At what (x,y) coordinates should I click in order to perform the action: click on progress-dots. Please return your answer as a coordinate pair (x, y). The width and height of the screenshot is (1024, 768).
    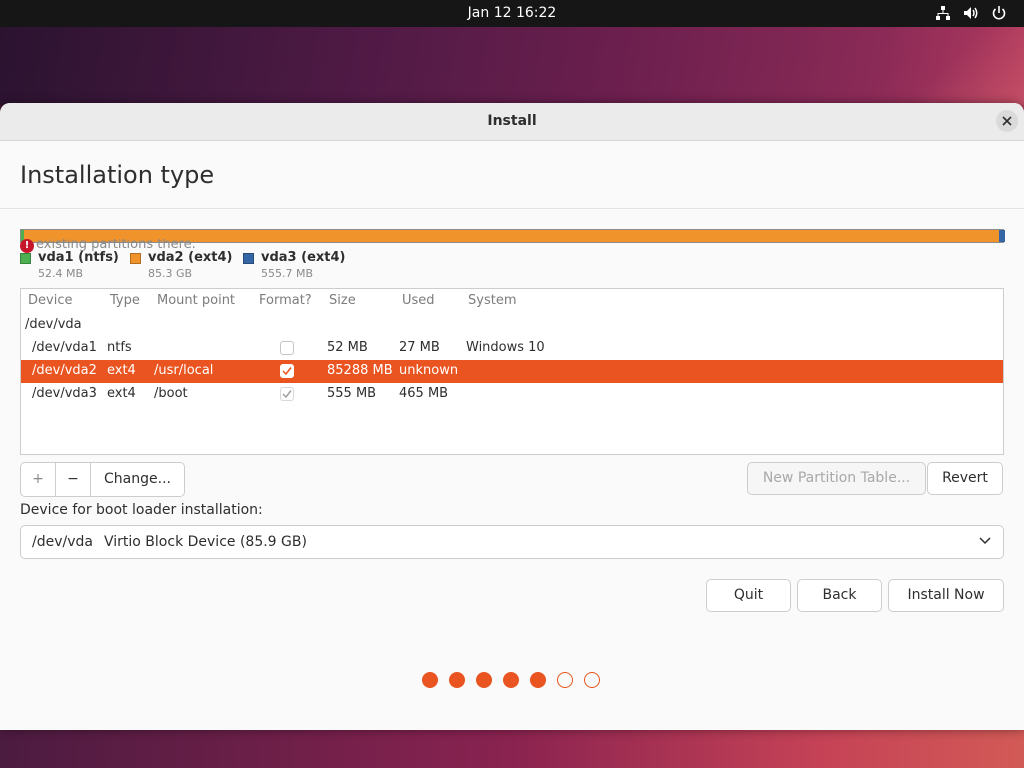
    Looking at the image, I should click on (511, 680).